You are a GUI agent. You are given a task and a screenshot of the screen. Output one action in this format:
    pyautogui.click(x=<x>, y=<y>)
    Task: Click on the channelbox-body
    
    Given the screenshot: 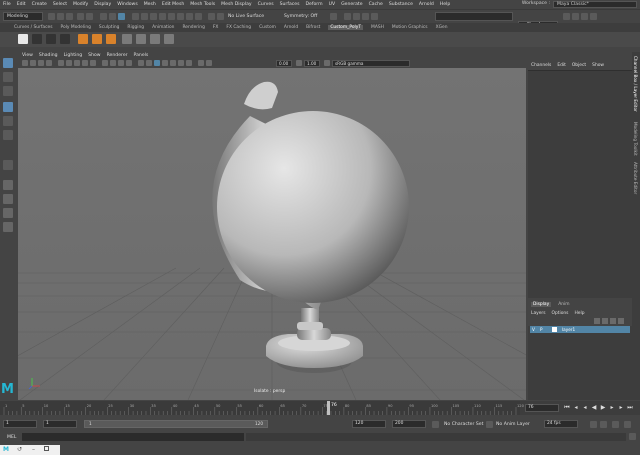 What is the action you would take?
    pyautogui.click(x=580, y=184)
    